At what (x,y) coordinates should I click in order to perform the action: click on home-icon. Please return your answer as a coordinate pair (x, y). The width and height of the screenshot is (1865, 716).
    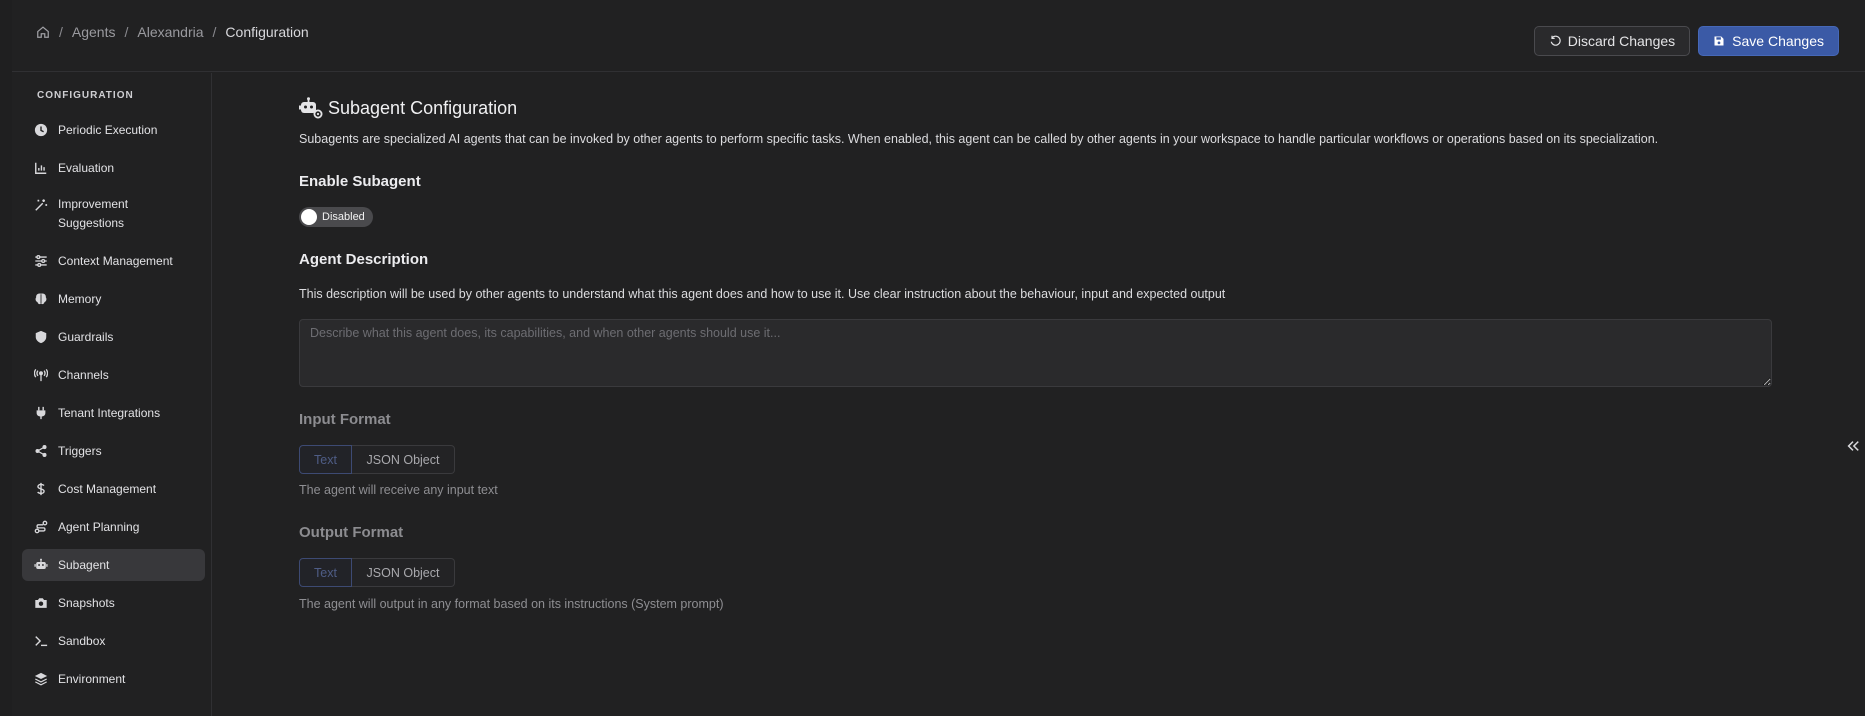
    Looking at the image, I should click on (43, 32).